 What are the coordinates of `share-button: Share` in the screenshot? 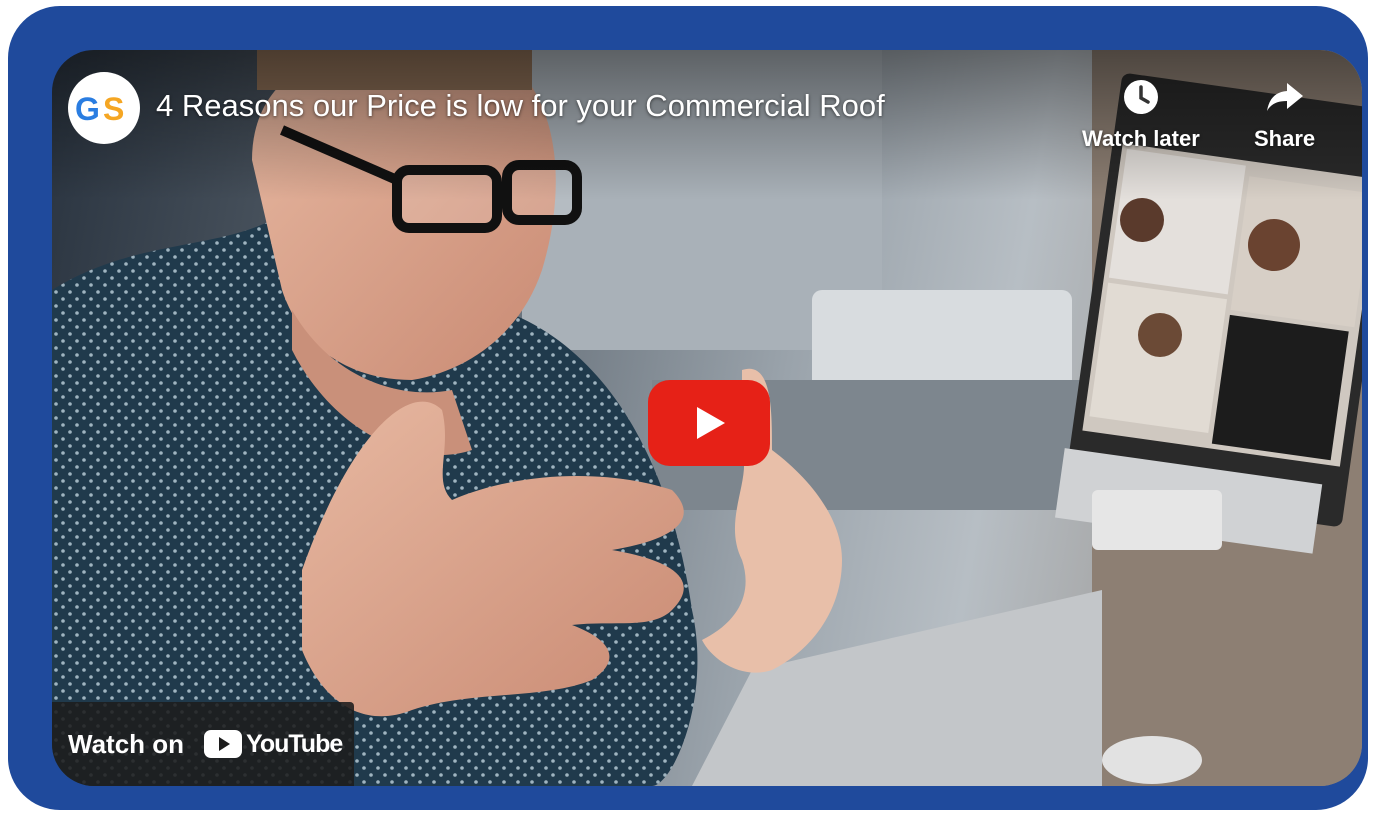 It's located at (1284, 113).